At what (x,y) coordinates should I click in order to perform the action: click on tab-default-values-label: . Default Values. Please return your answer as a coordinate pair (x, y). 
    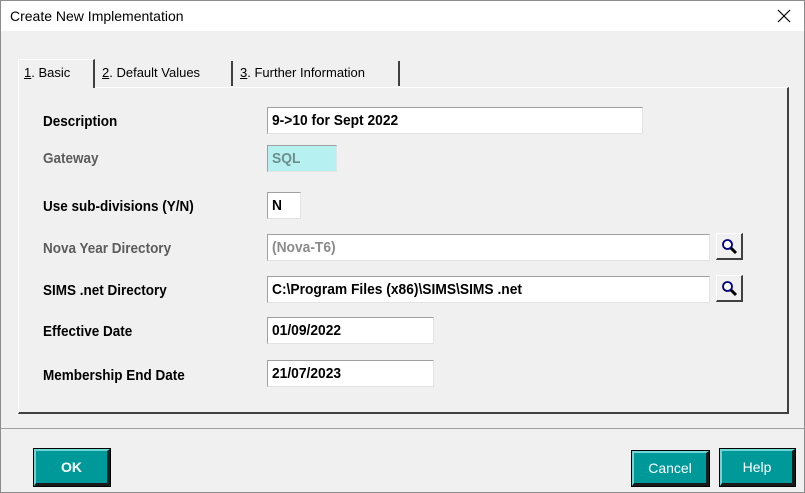
    Looking at the image, I should click on (155, 72).